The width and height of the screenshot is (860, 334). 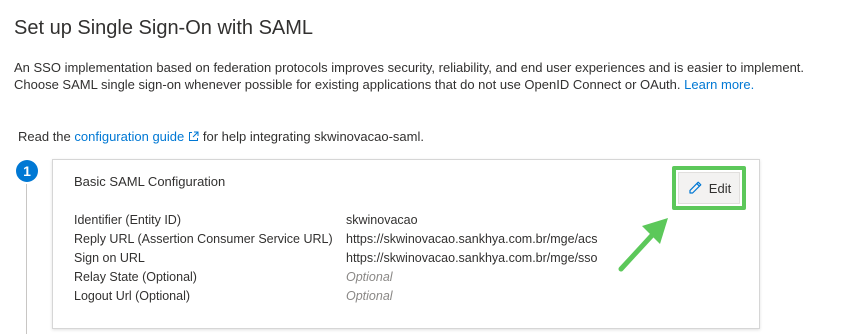 What do you see at coordinates (719, 84) in the screenshot?
I see `learn-more-link: Learn more.` at bounding box center [719, 84].